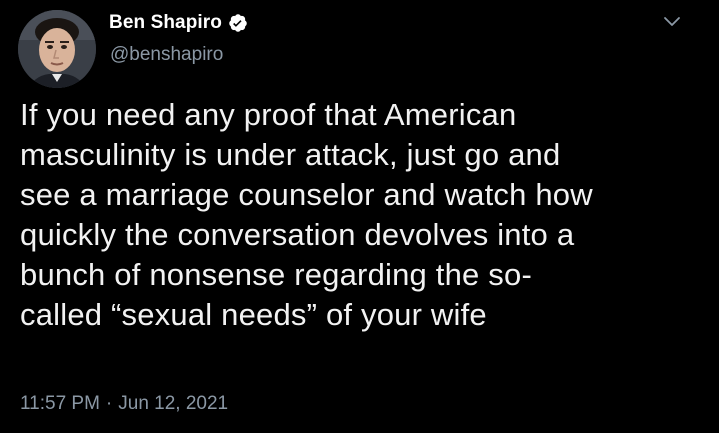  I want to click on tweet-text-line: quickly the conversation devolves into a, so click(297, 234).